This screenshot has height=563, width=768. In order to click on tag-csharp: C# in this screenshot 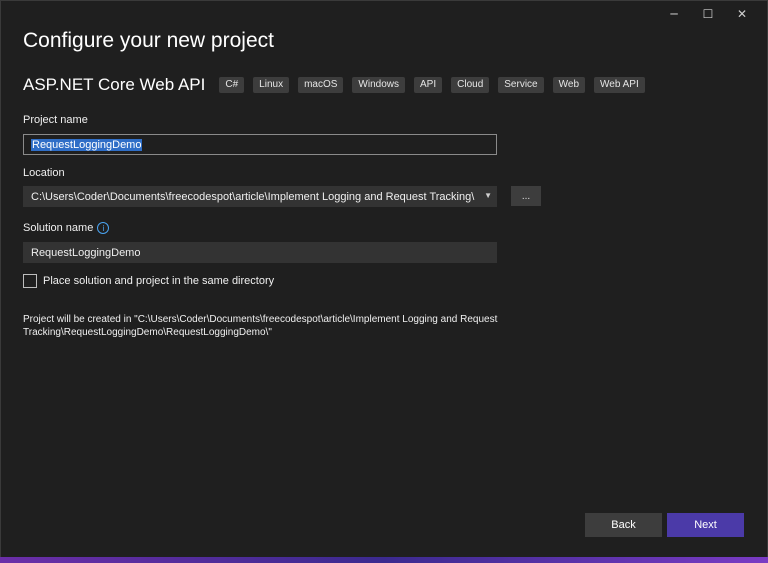, I will do `click(232, 85)`.